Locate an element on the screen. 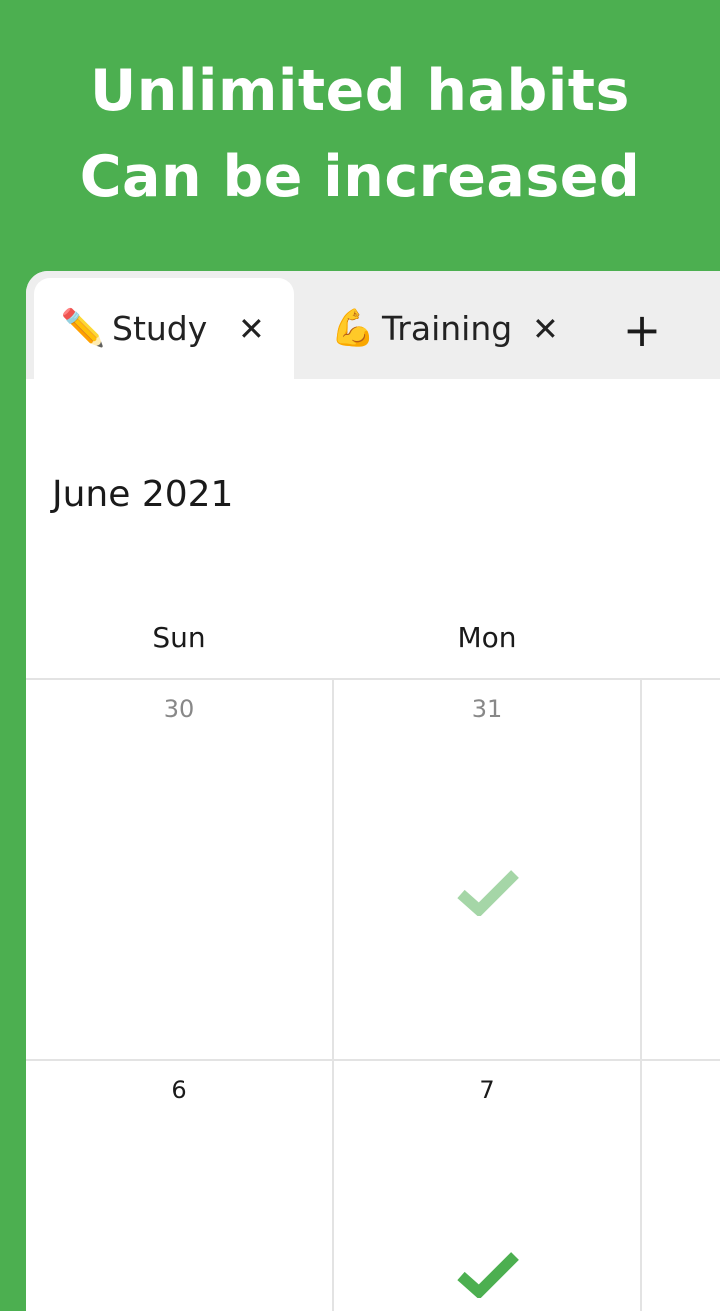 This screenshot has width=720, height=1311. headline-line-1: Unlimited habits is located at coordinates (360, 91).